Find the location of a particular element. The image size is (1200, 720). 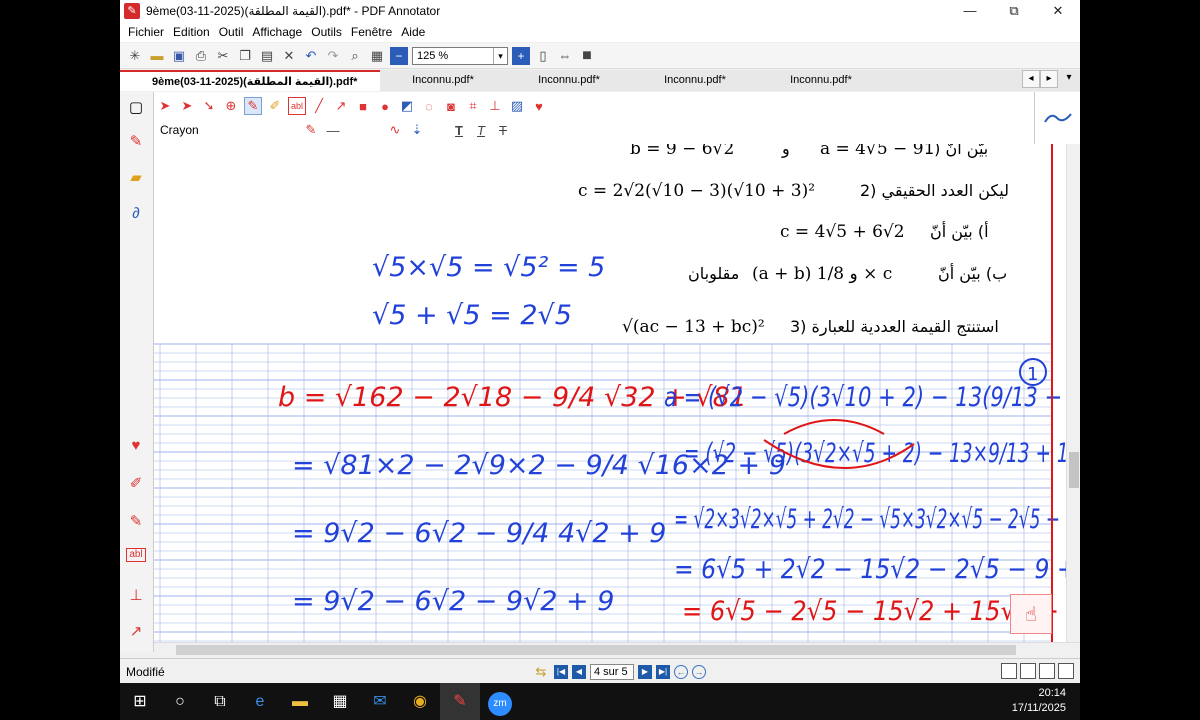

redo-icon: ↷ is located at coordinates (333, 56).